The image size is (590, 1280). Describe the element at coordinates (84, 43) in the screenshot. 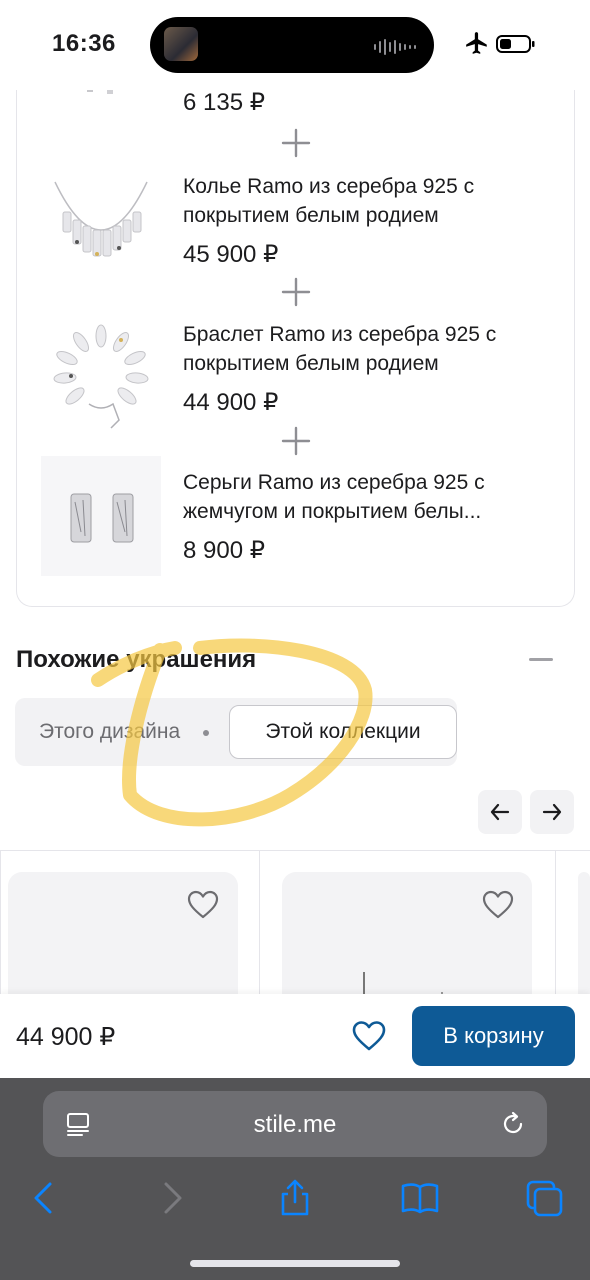

I see `status-time: 16:36` at that location.